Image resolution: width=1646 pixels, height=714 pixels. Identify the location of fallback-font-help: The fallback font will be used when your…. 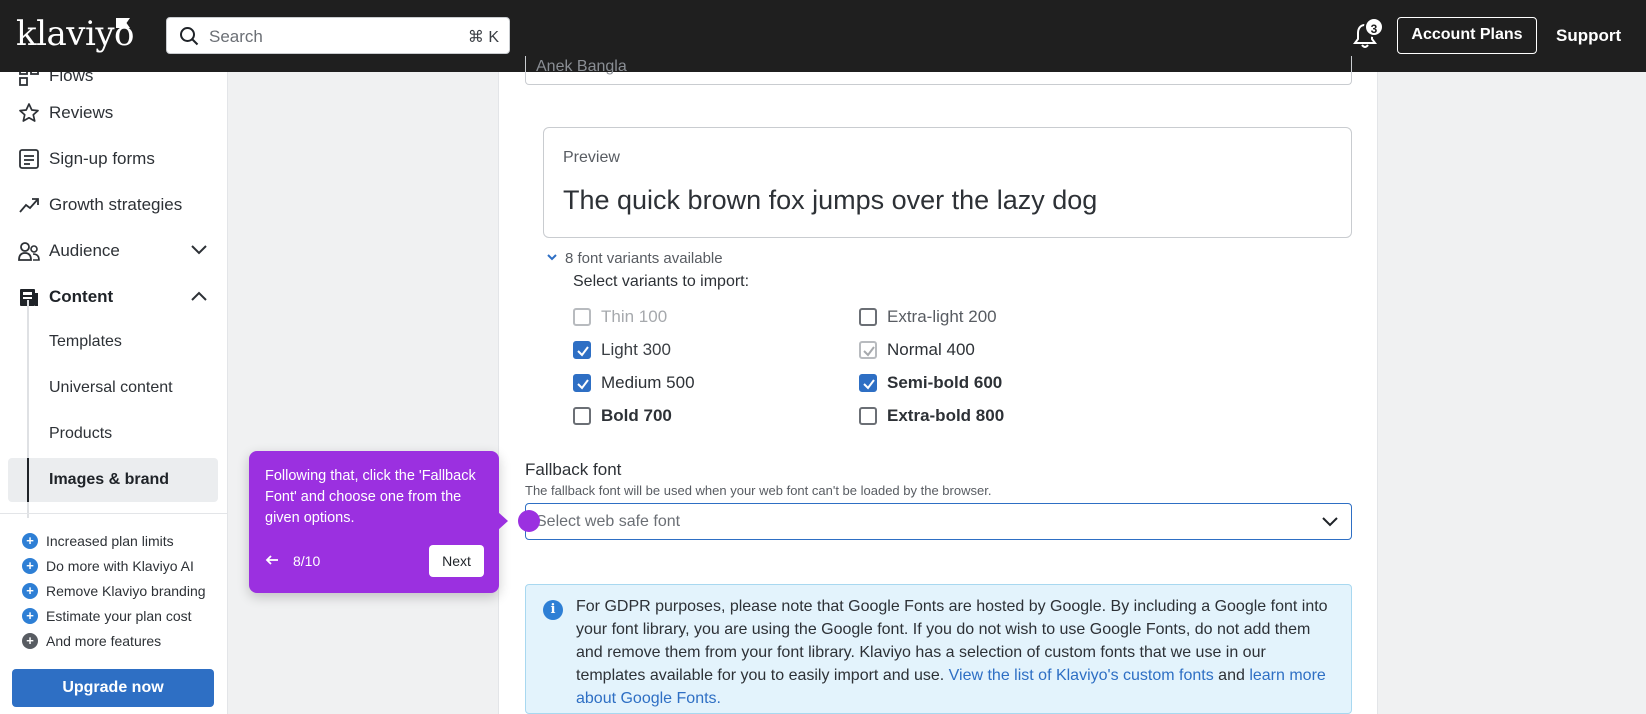
(758, 490).